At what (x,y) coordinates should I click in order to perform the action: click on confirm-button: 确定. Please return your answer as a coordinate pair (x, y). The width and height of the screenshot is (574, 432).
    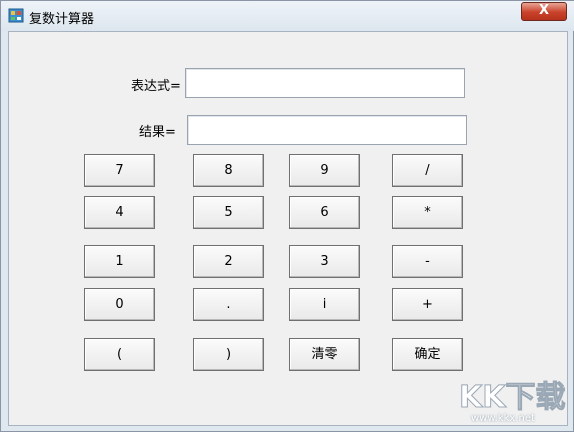
    Looking at the image, I should click on (427, 354).